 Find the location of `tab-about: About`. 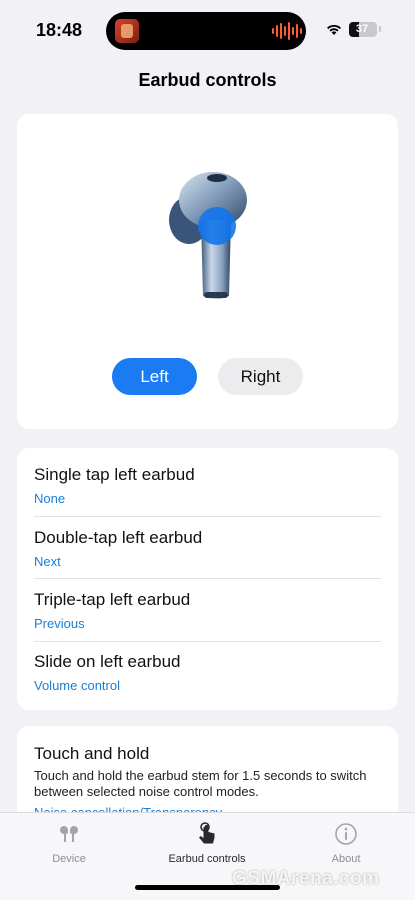

tab-about: About is located at coordinates (346, 843).